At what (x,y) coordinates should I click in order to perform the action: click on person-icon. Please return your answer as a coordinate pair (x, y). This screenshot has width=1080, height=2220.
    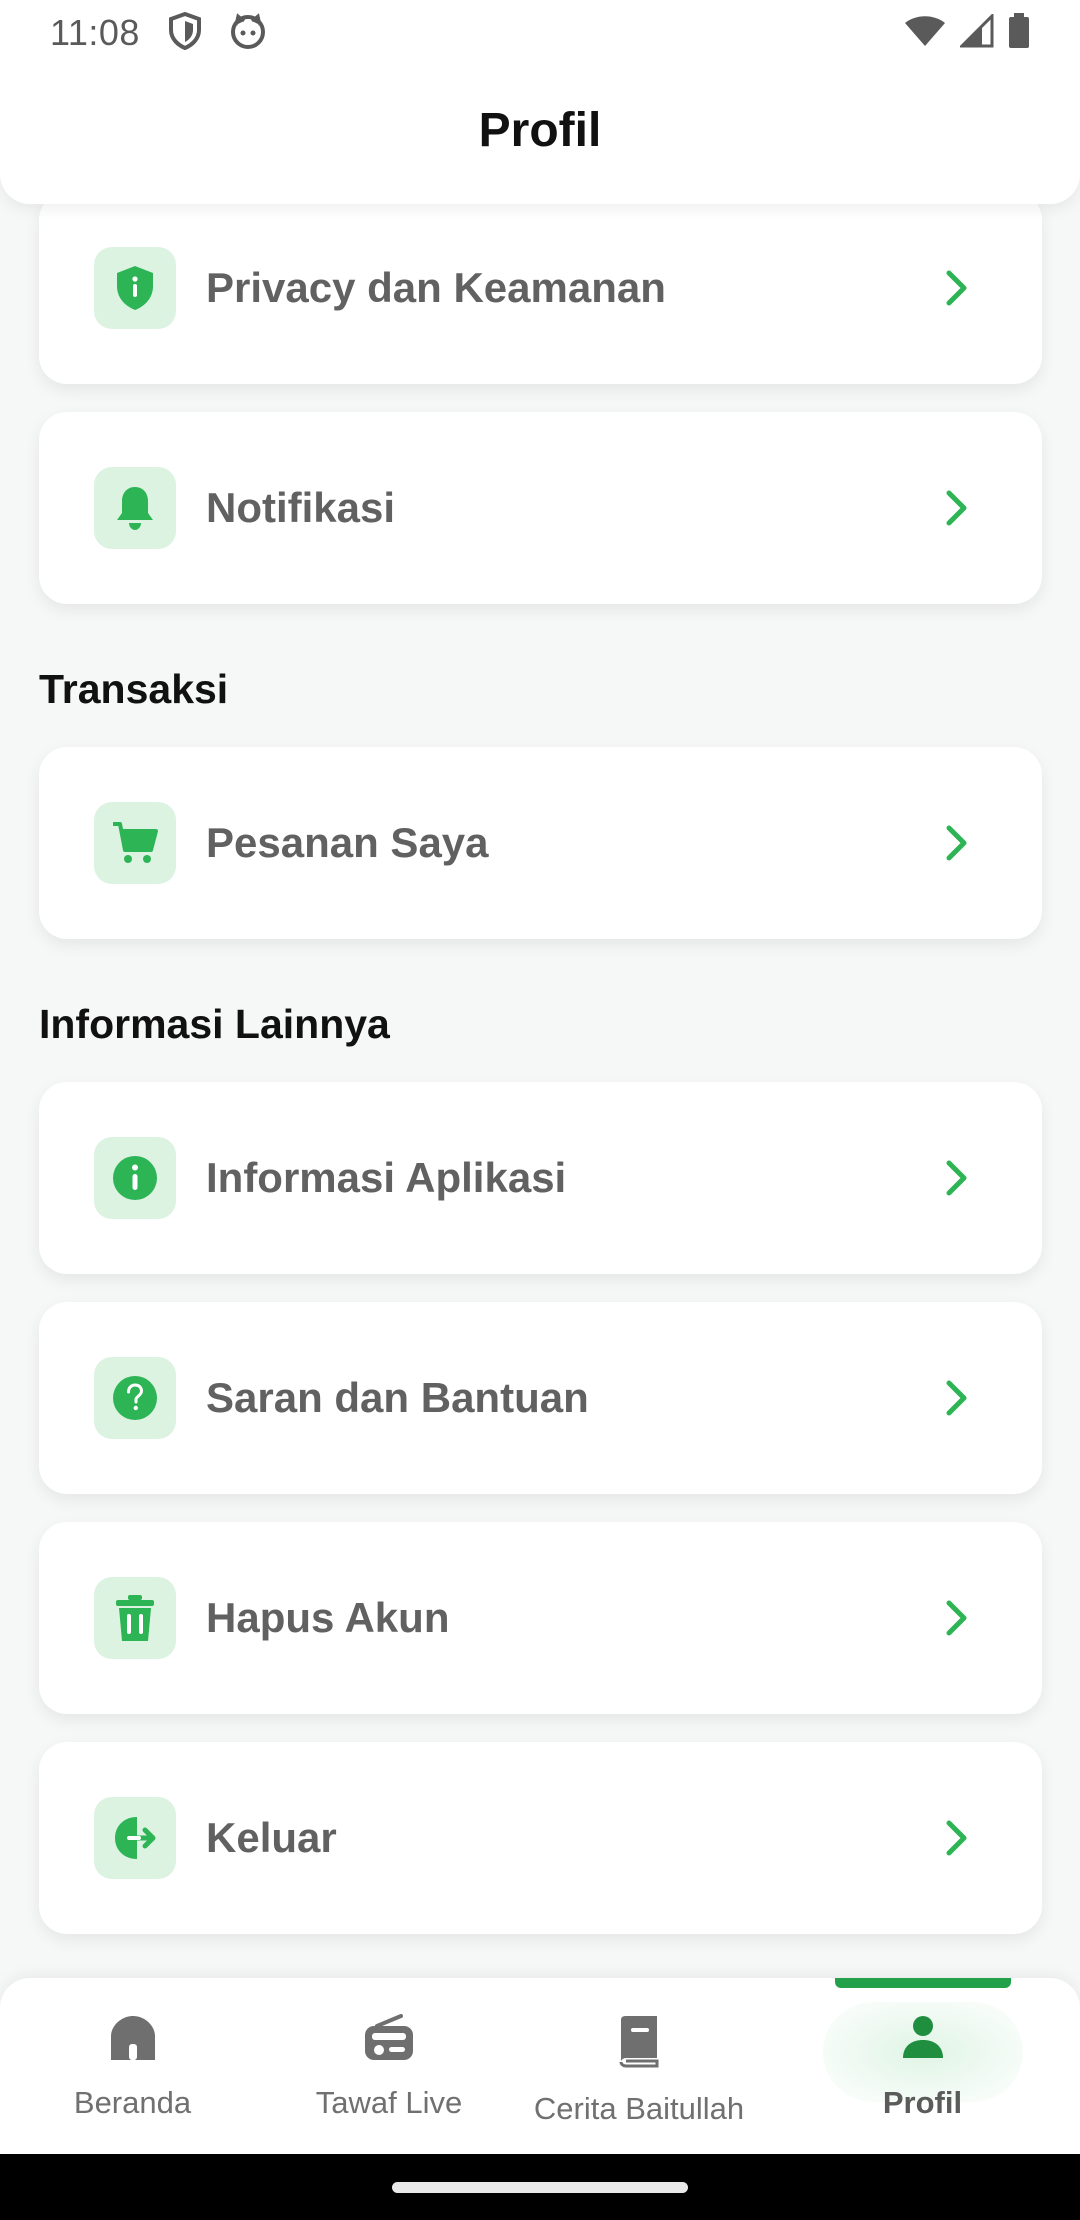
    Looking at the image, I should click on (923, 2040).